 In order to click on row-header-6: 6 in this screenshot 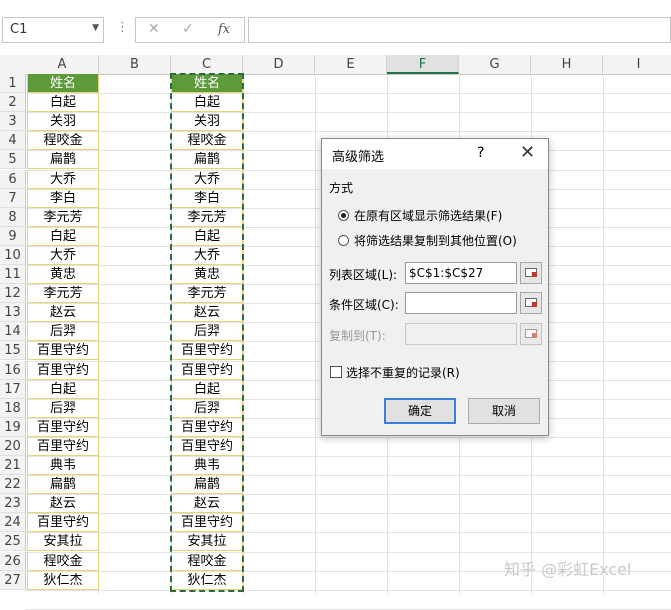, I will do `click(13, 179)`.